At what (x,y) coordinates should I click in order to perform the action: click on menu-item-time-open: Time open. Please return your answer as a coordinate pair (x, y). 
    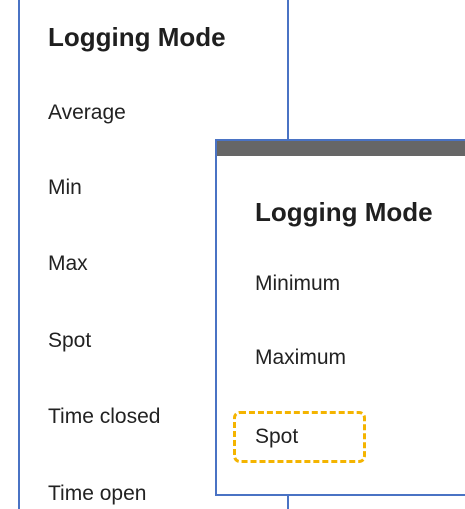
    Looking at the image, I should click on (97, 494).